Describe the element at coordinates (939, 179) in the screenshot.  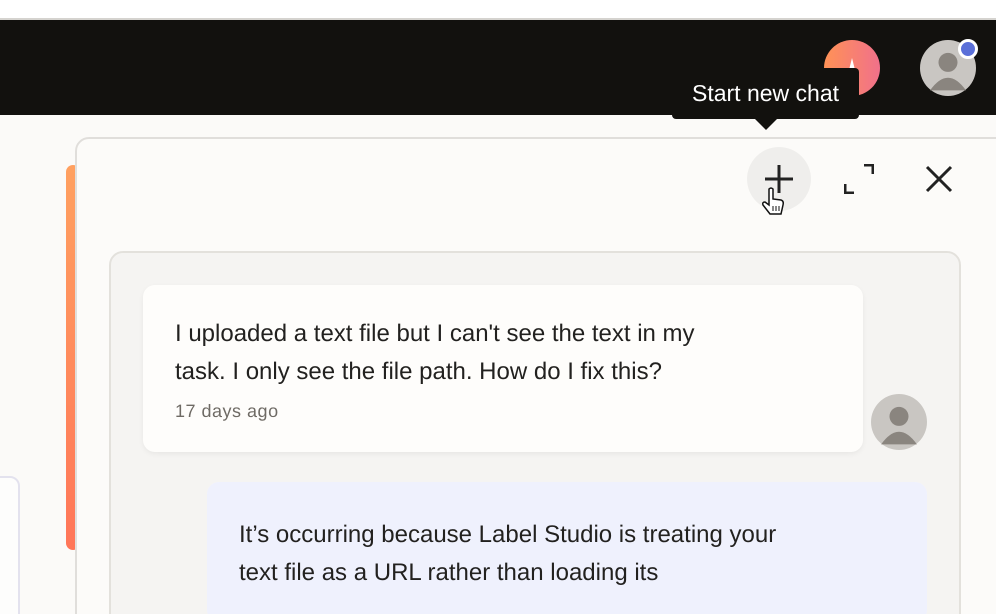
I see `close-icon` at that location.